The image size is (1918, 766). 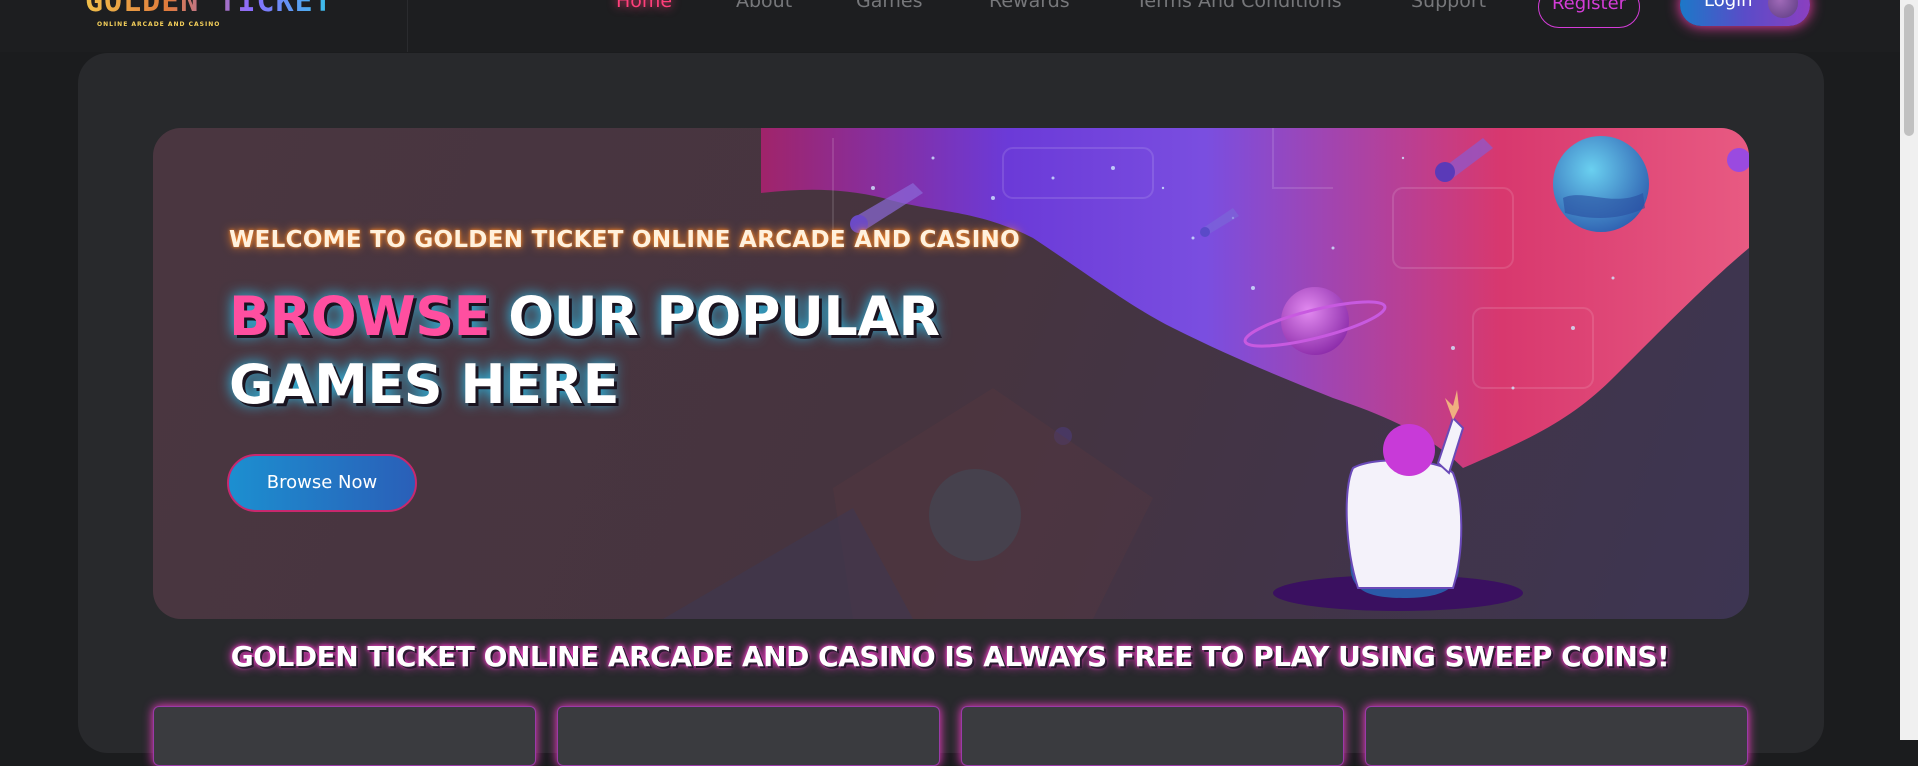 I want to click on scrollbar-thumb, so click(x=1909, y=70).